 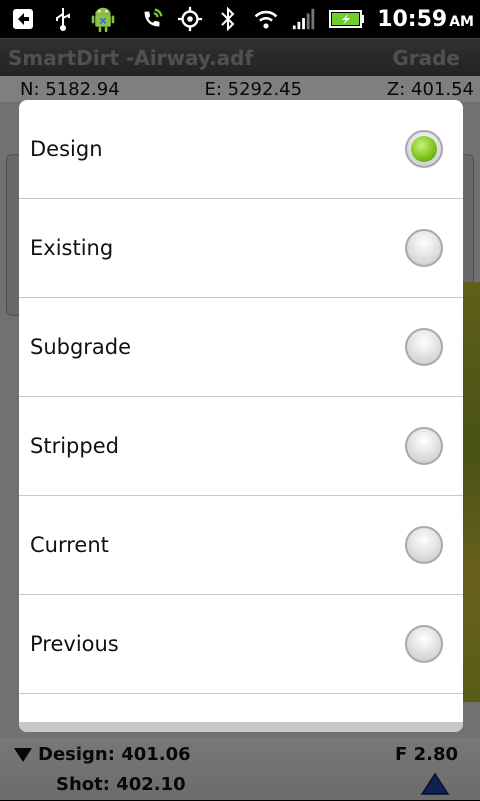 I want to click on cell-signal-icon, so click(x=304, y=19).